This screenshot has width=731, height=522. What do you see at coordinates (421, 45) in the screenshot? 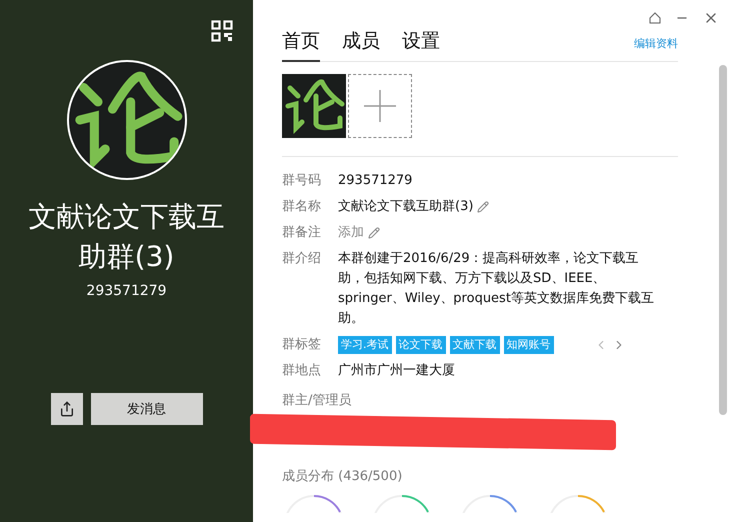
I see `tab: 设置` at bounding box center [421, 45].